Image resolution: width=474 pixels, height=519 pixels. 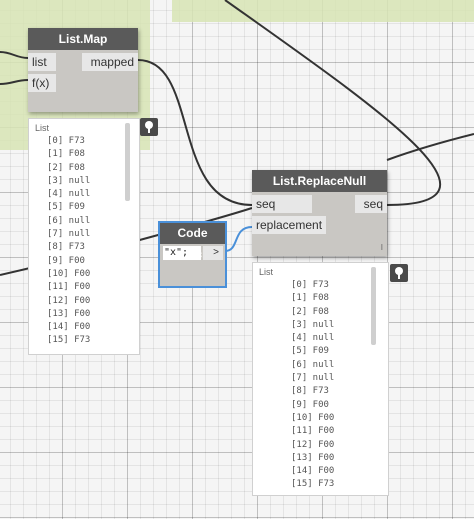 I want to click on list-replacenull-node: List.ReplaceNull seq replacement seq I, so click(x=319, y=213).